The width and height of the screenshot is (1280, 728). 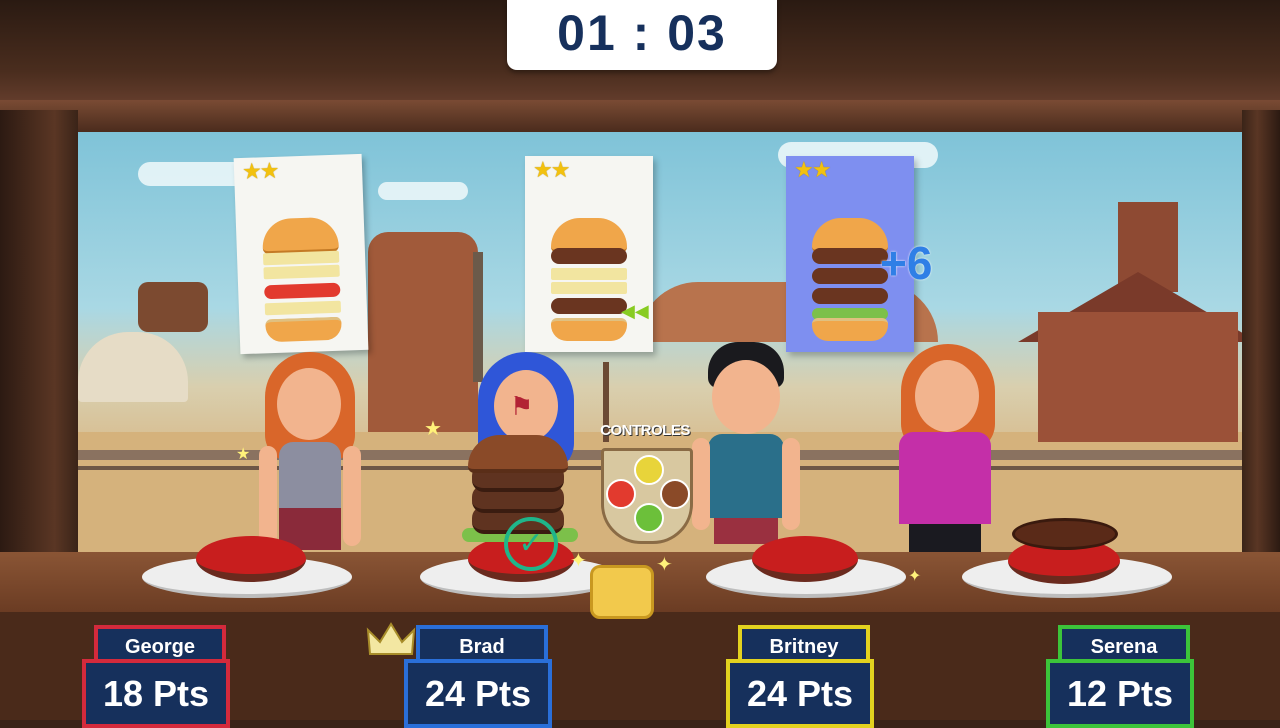 What do you see at coordinates (589, 254) in the screenshot?
I see `order-card: ★★ ◀◀` at bounding box center [589, 254].